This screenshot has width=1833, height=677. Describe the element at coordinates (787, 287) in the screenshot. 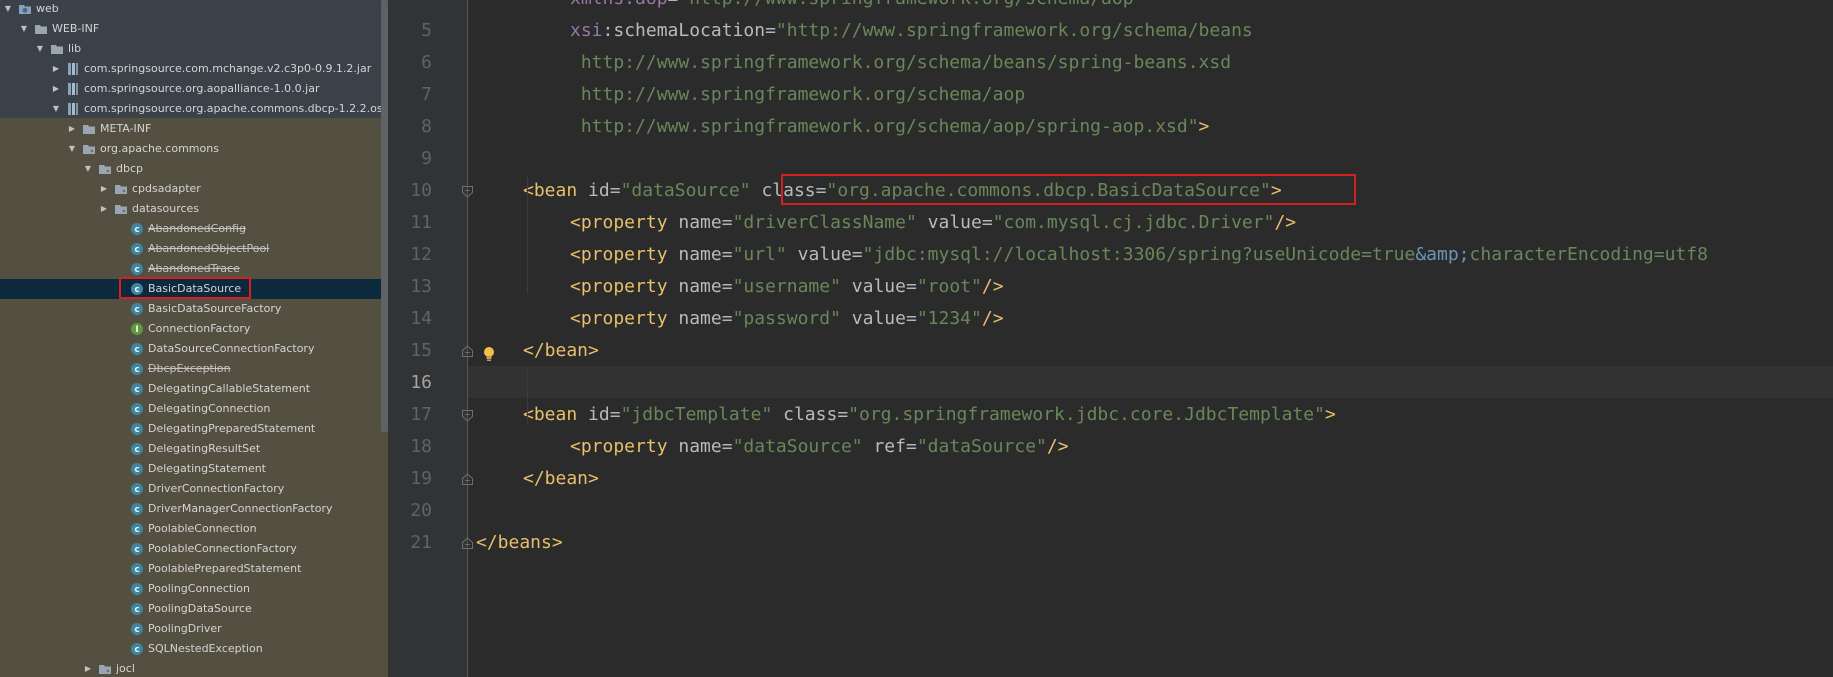

I see `code-line: <property name="username" value="root"/>` at that location.